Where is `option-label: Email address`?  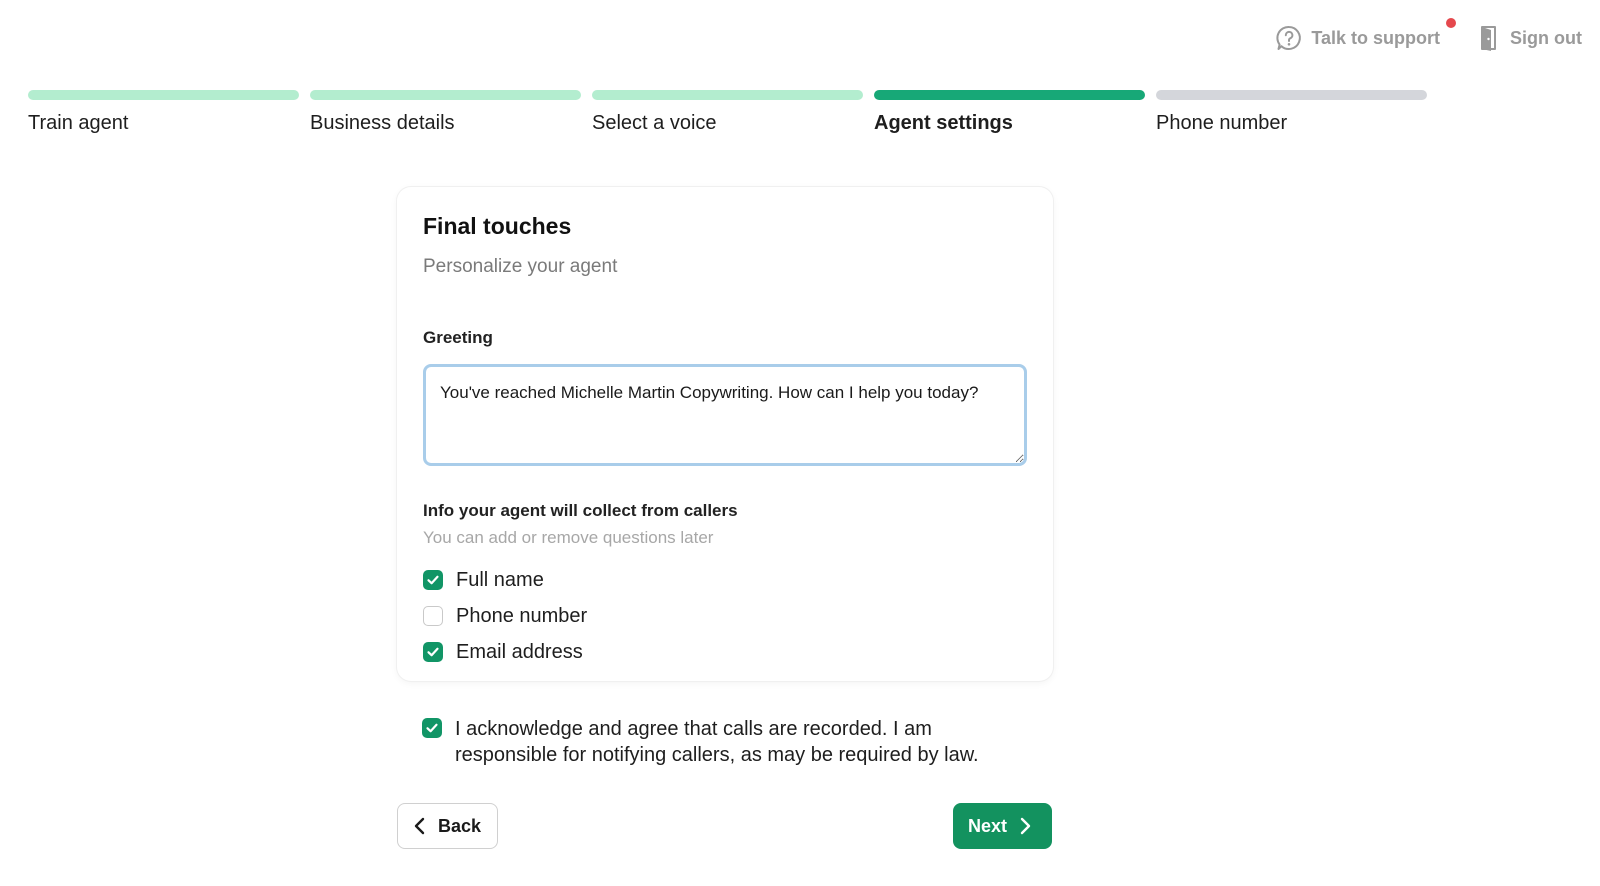
option-label: Email address is located at coordinates (519, 651).